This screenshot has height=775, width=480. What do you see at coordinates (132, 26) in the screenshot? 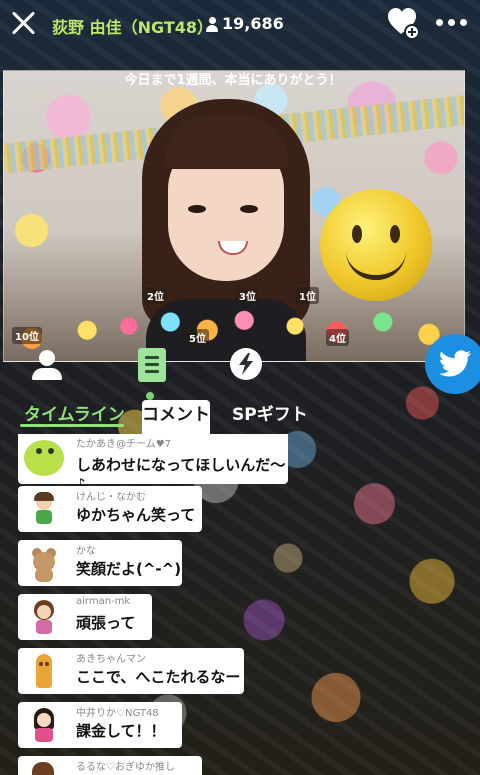
I see `streamer-name: 荻野 由佳（NGT48）` at bounding box center [132, 26].